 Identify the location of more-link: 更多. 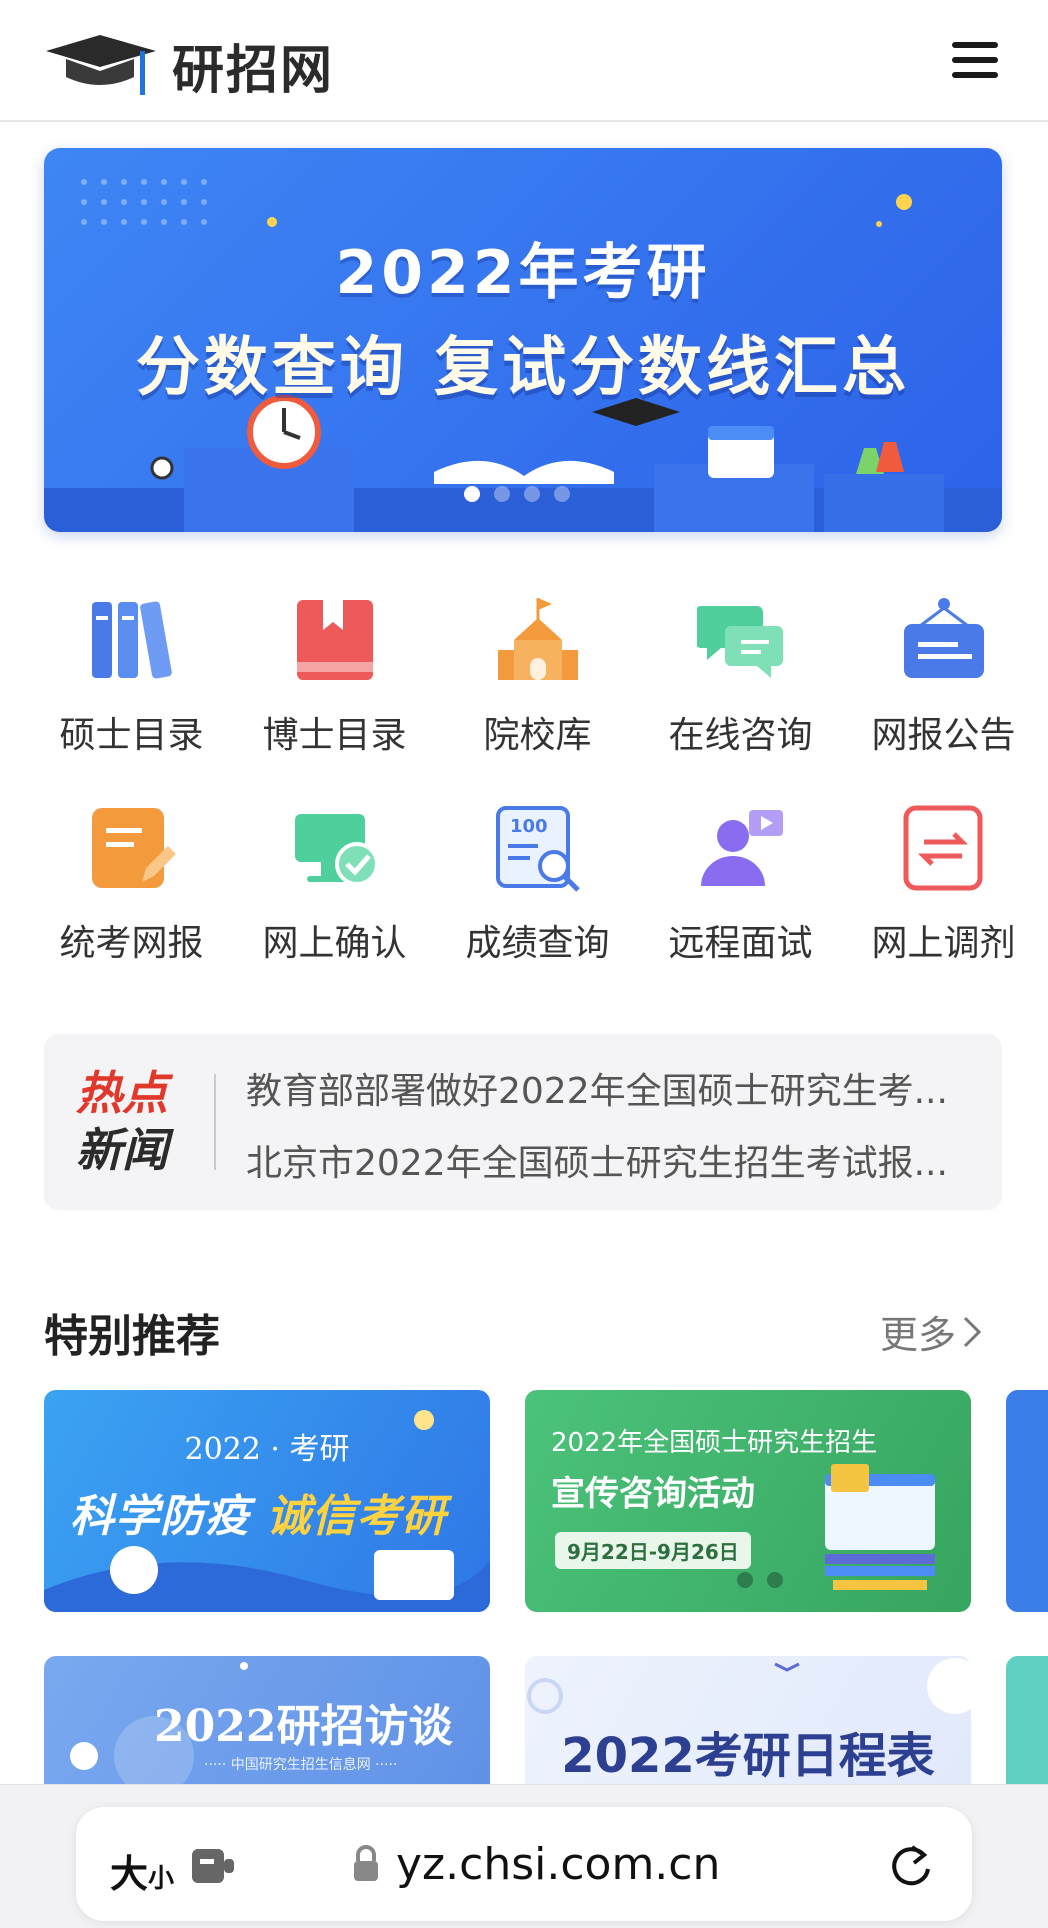
(931, 1331).